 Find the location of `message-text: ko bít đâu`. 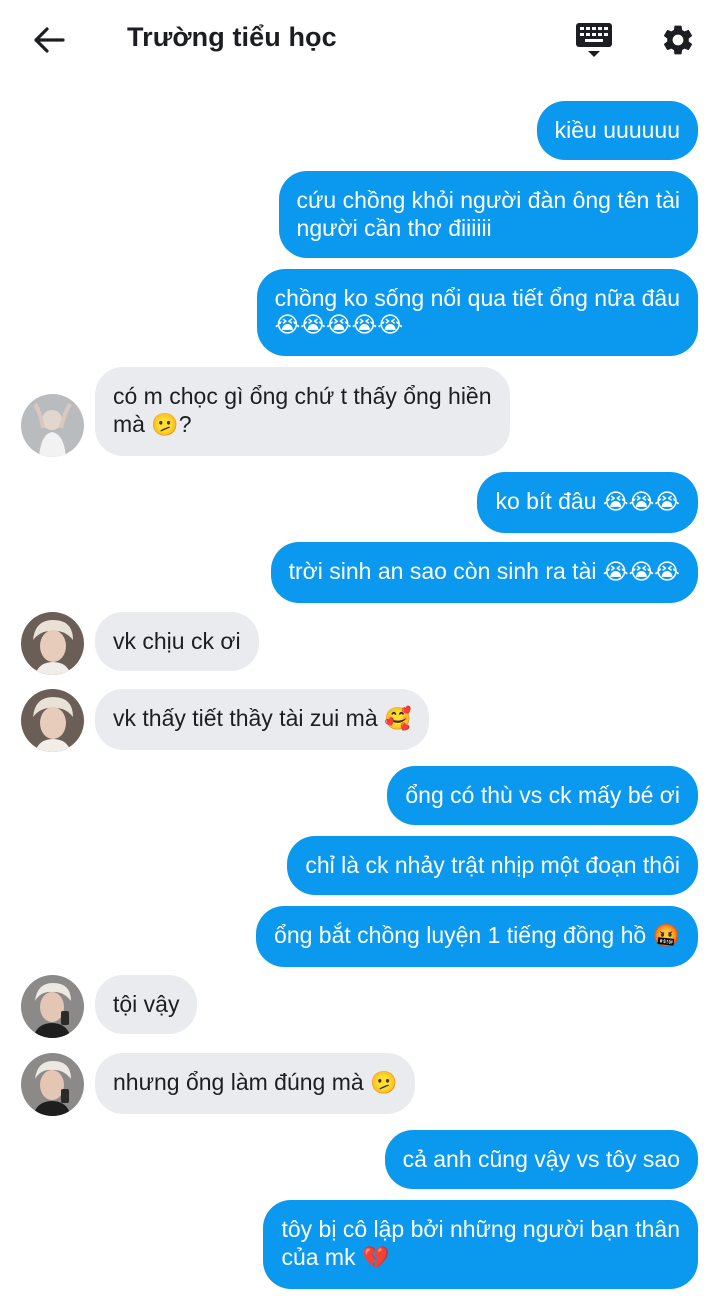

message-text: ko bít đâu is located at coordinates (549, 501).